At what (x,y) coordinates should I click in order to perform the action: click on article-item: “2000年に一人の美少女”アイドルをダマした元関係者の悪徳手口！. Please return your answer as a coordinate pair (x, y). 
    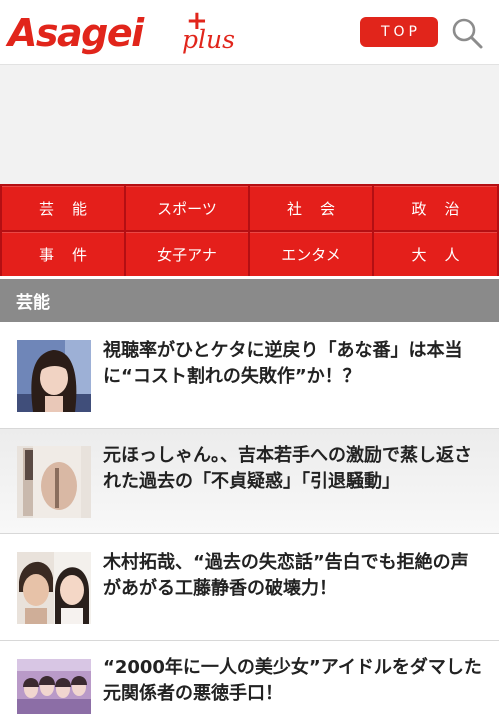
    Looking at the image, I should click on (249, 677).